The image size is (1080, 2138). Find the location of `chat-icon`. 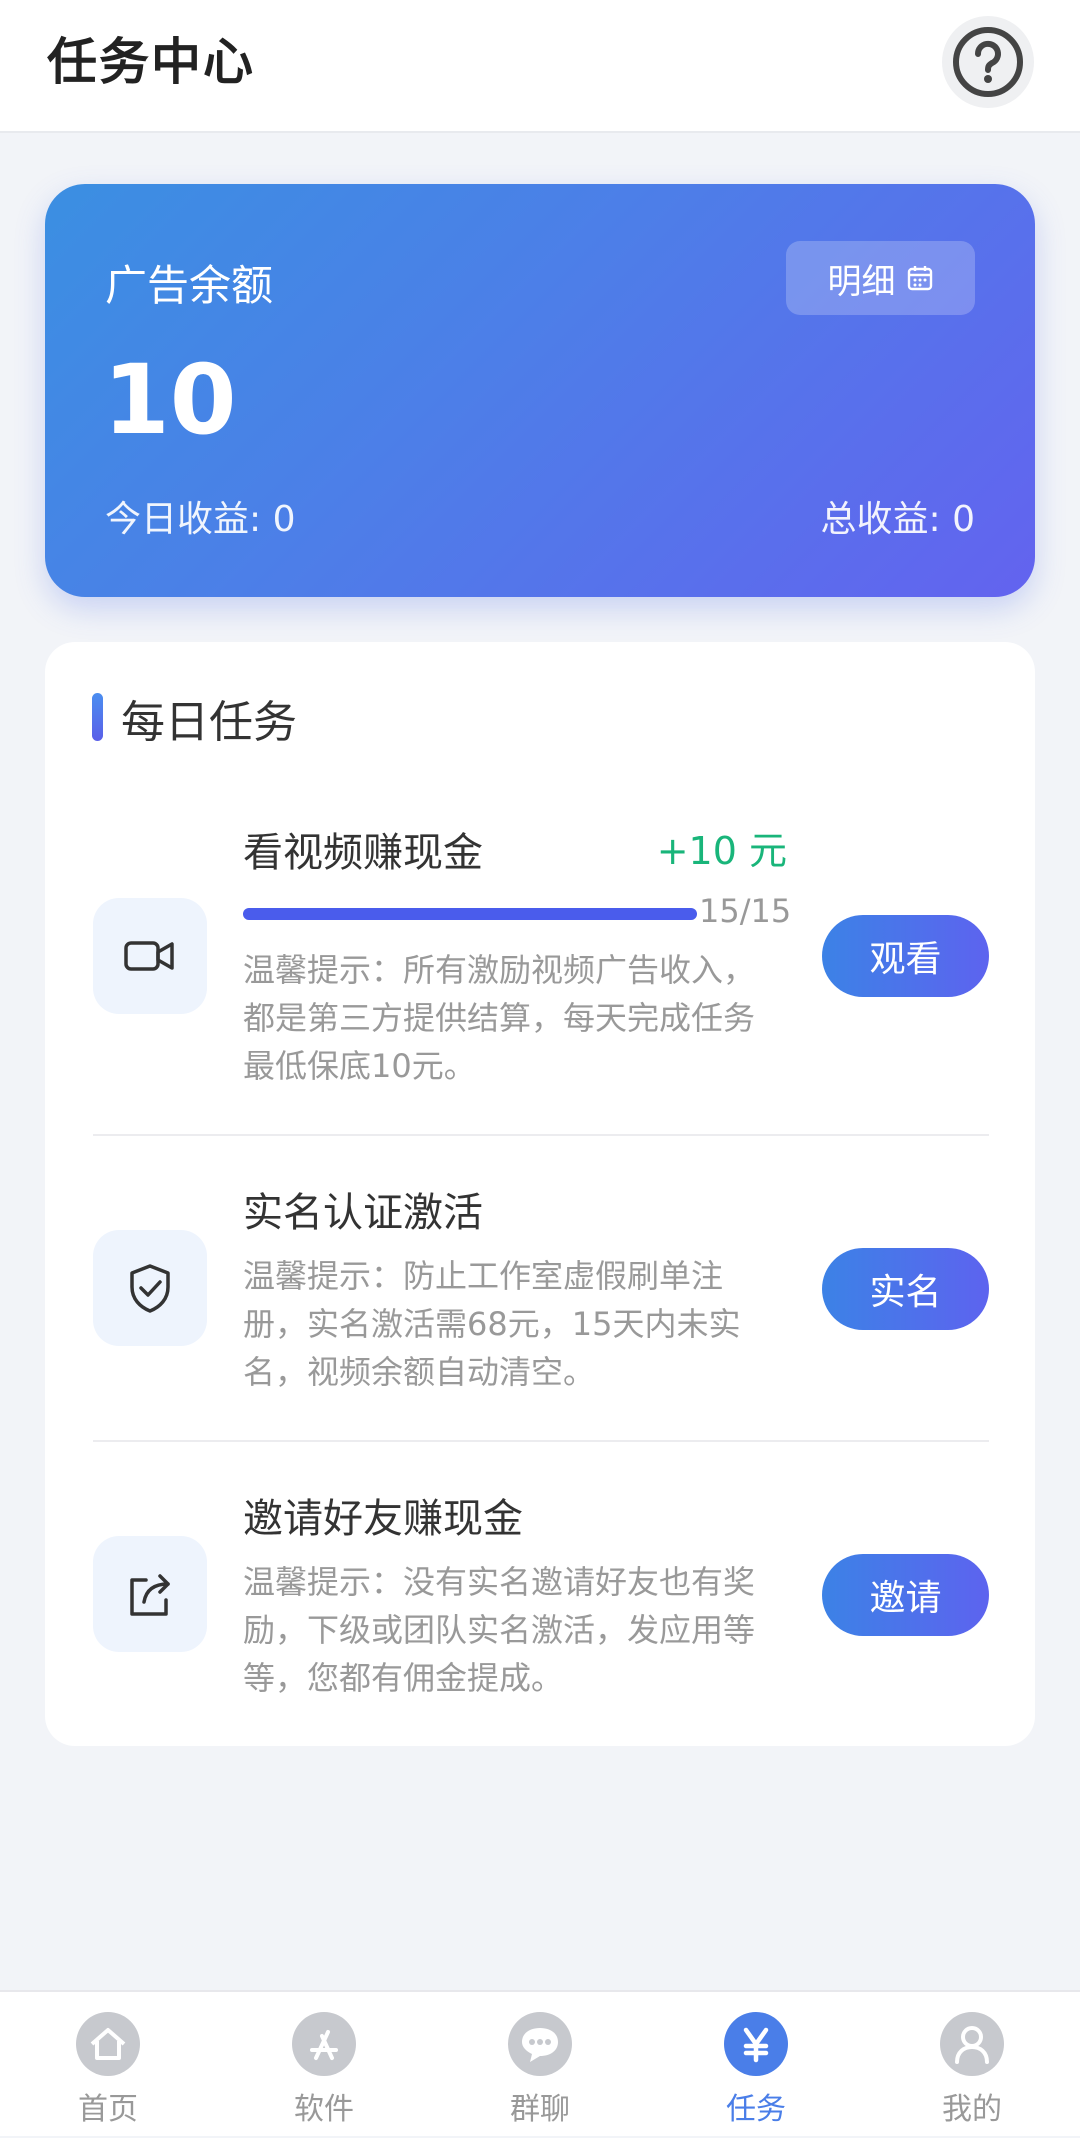

chat-icon is located at coordinates (540, 2044).